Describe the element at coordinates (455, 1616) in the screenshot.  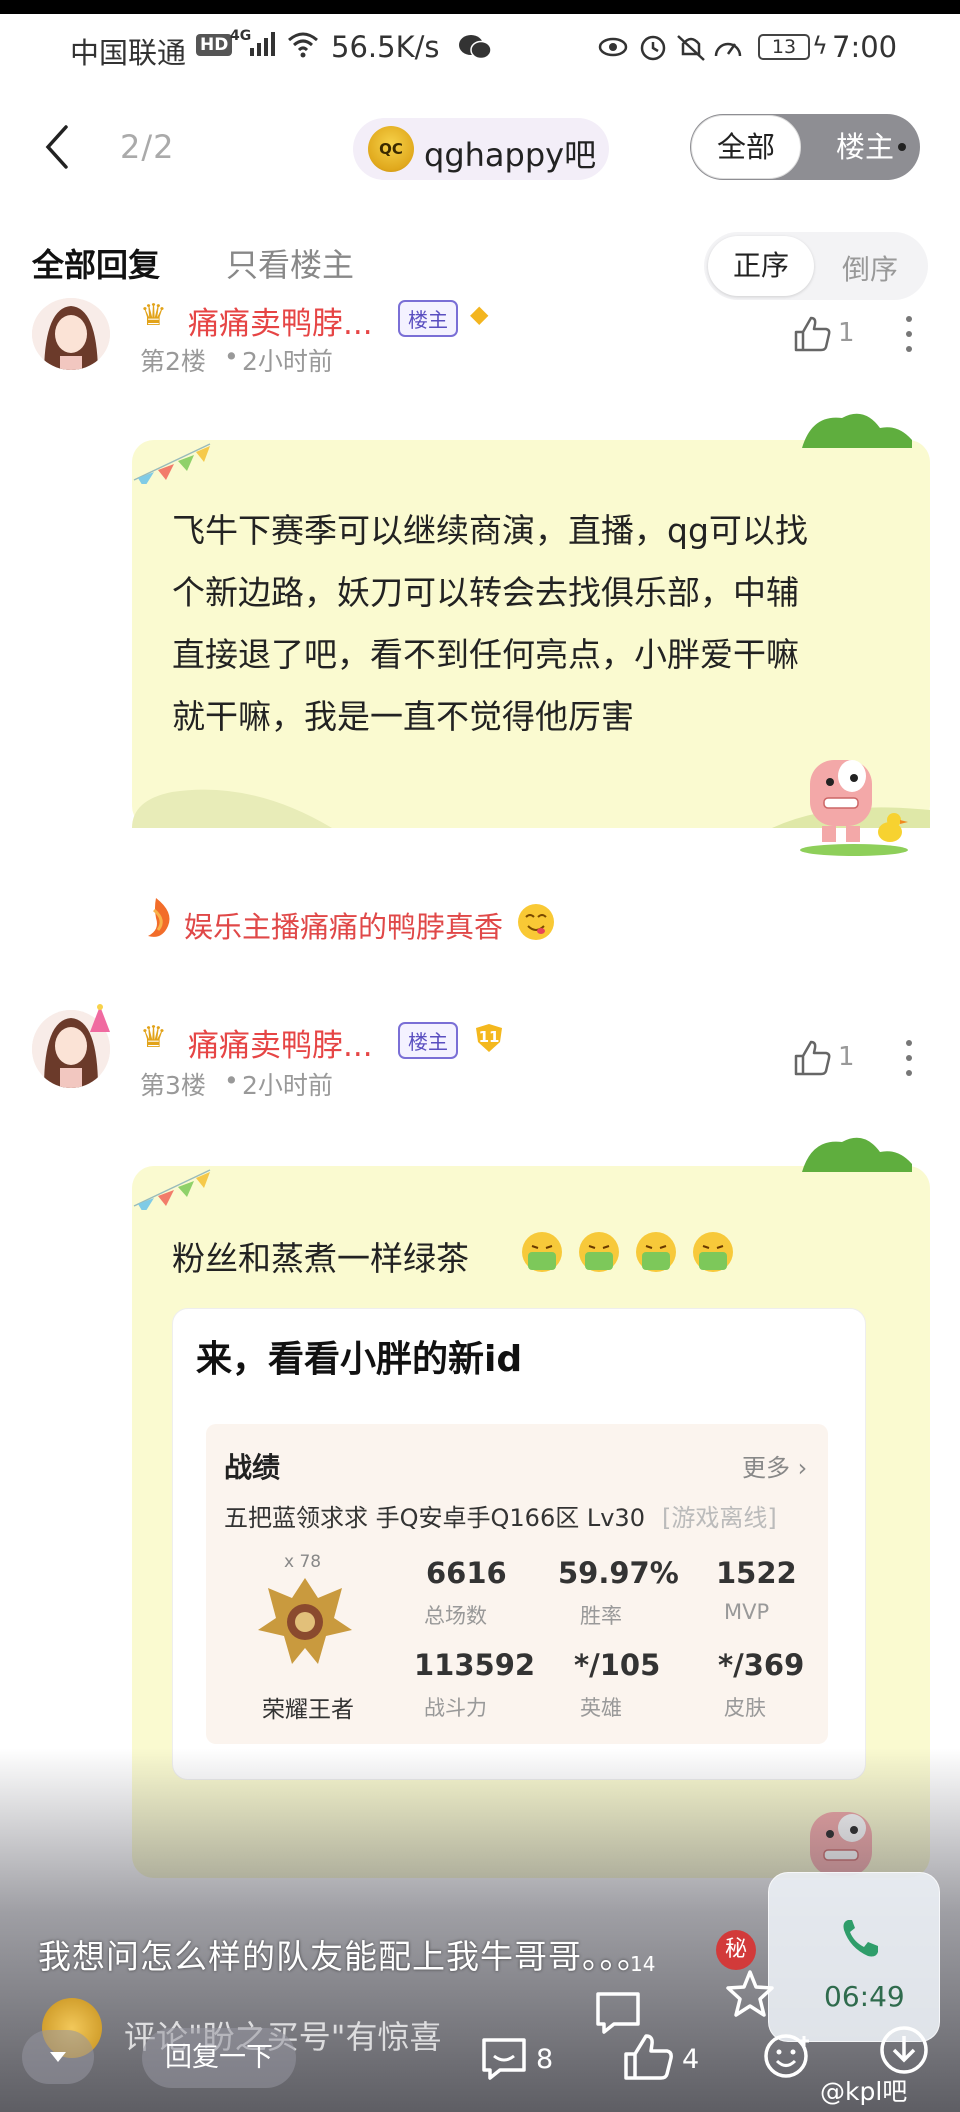
I see `stat-label: 总场数` at that location.